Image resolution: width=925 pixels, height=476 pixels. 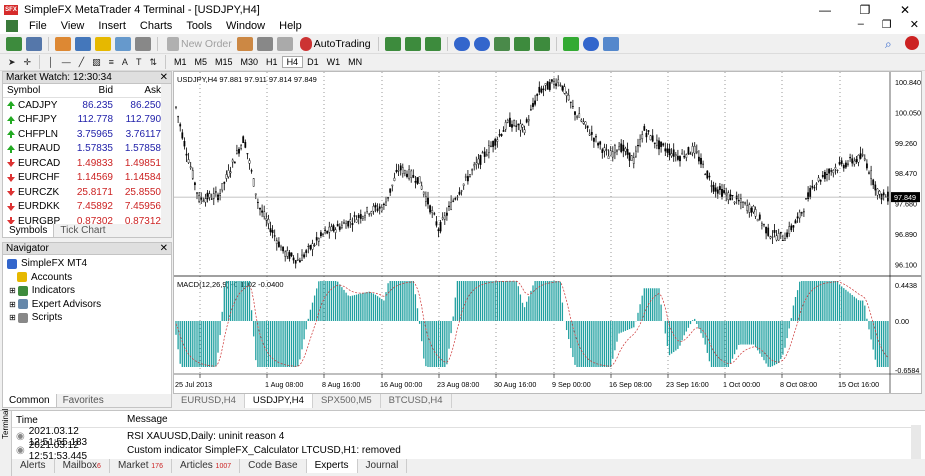 What do you see at coordinates (916, 442) in the screenshot?
I see `terminal-scrollbar` at bounding box center [916, 442].